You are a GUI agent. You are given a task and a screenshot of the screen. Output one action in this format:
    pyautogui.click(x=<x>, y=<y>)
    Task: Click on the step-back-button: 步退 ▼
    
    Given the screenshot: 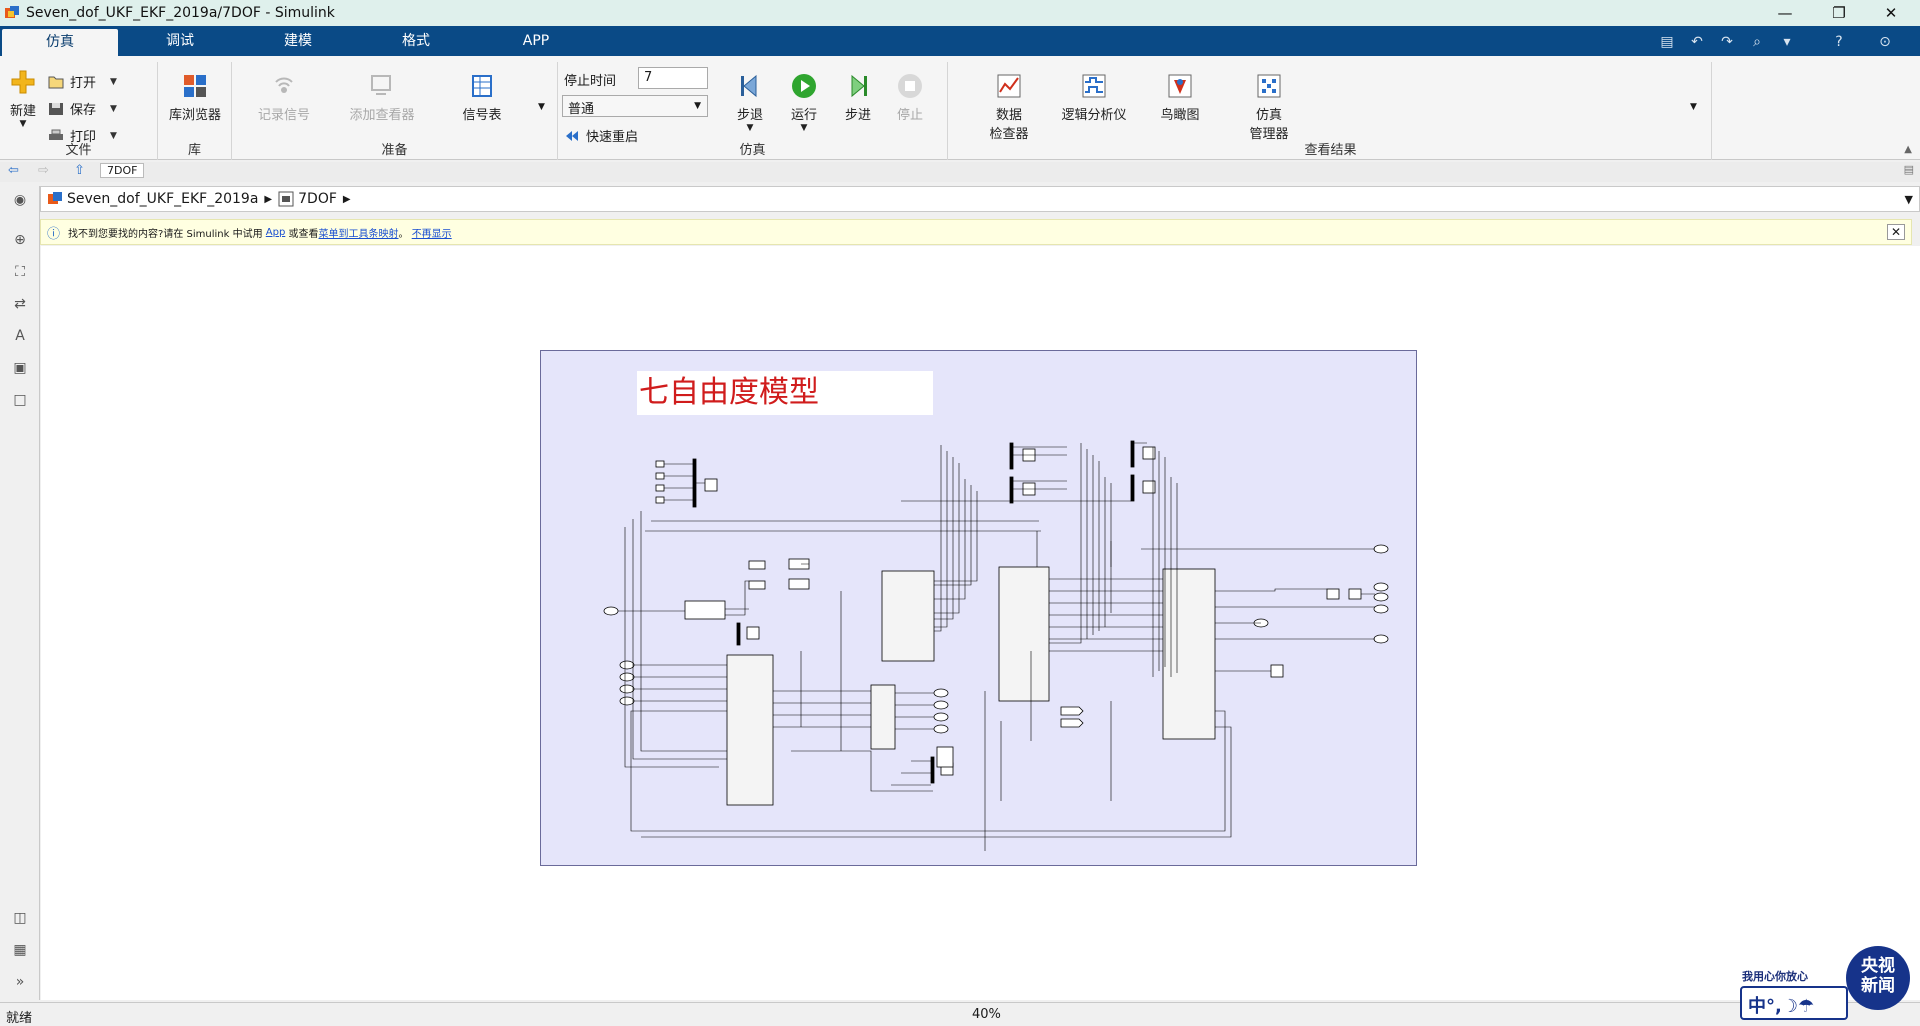 What is the action you would take?
    pyautogui.click(x=750, y=102)
    